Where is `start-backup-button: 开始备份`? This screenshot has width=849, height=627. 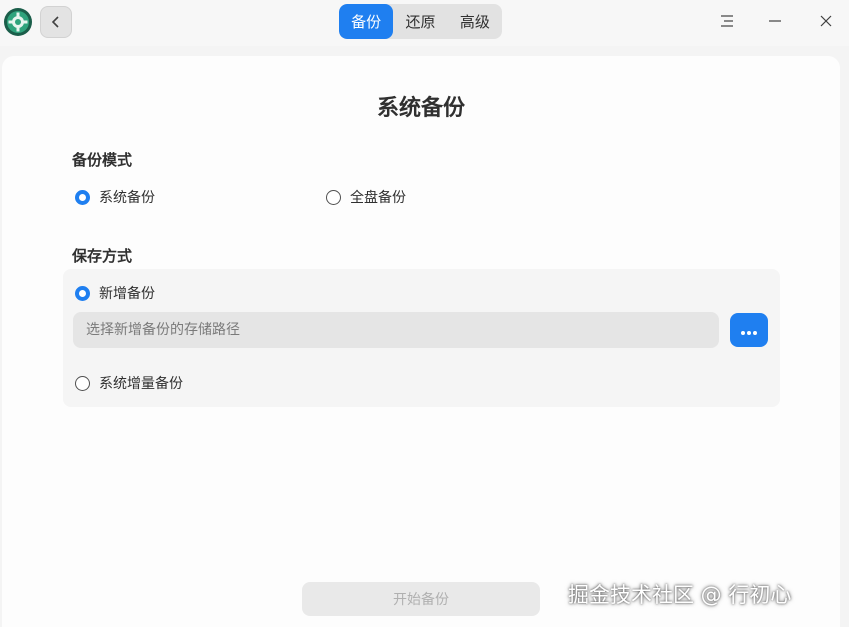
start-backup-button: 开始备份 is located at coordinates (421, 599).